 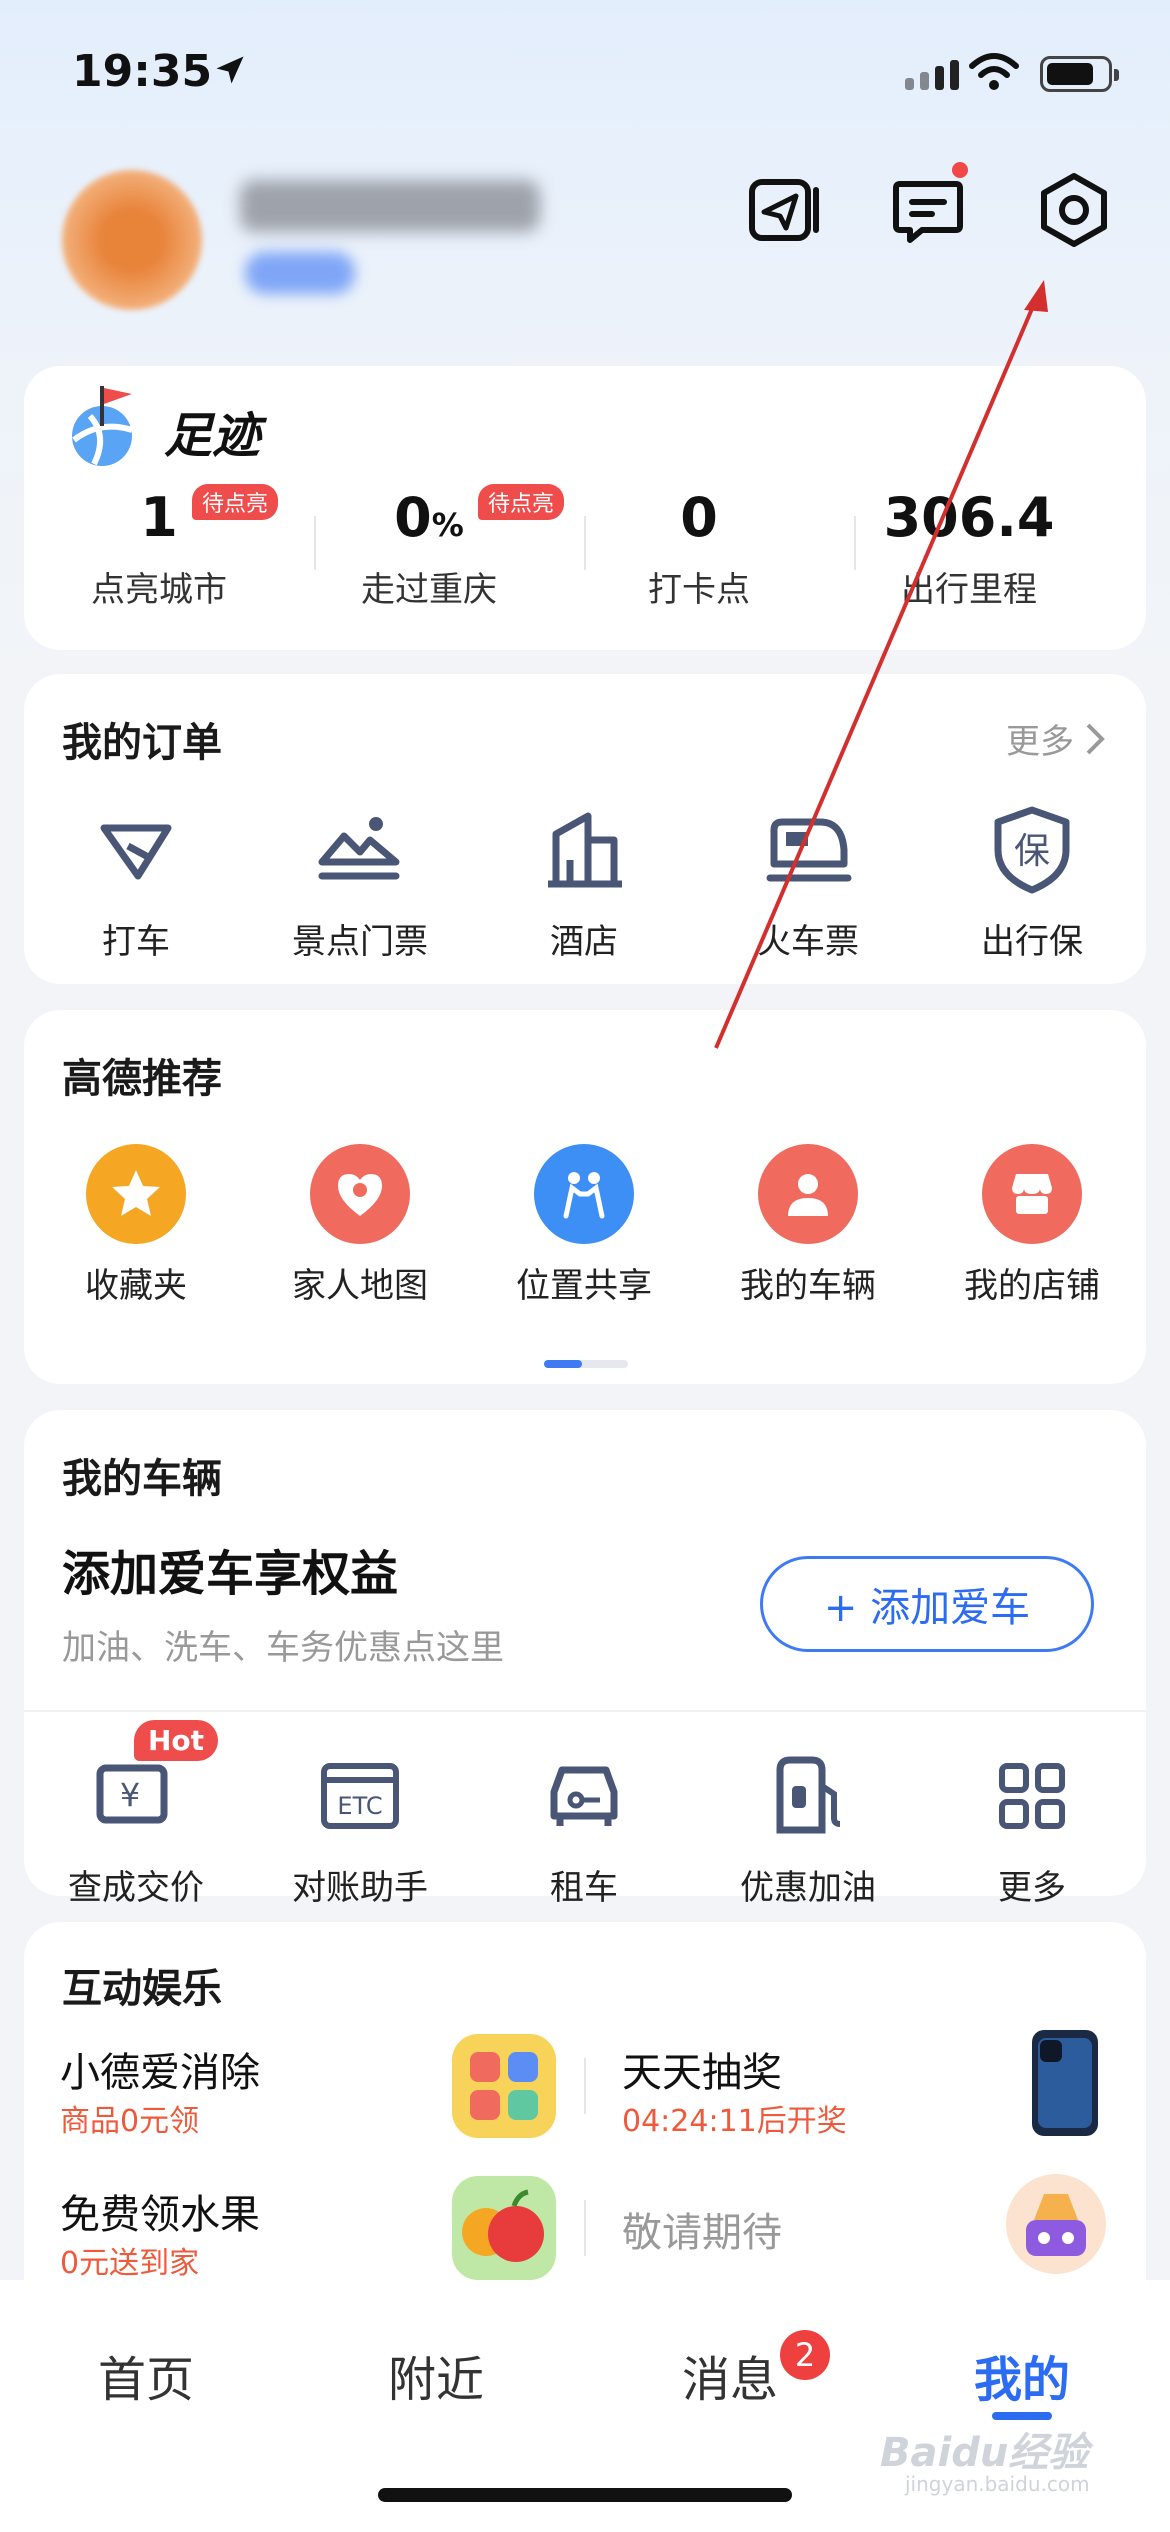 I want to click on recommend-my-vehicle: 我的车辆, so click(x=808, y=1225).